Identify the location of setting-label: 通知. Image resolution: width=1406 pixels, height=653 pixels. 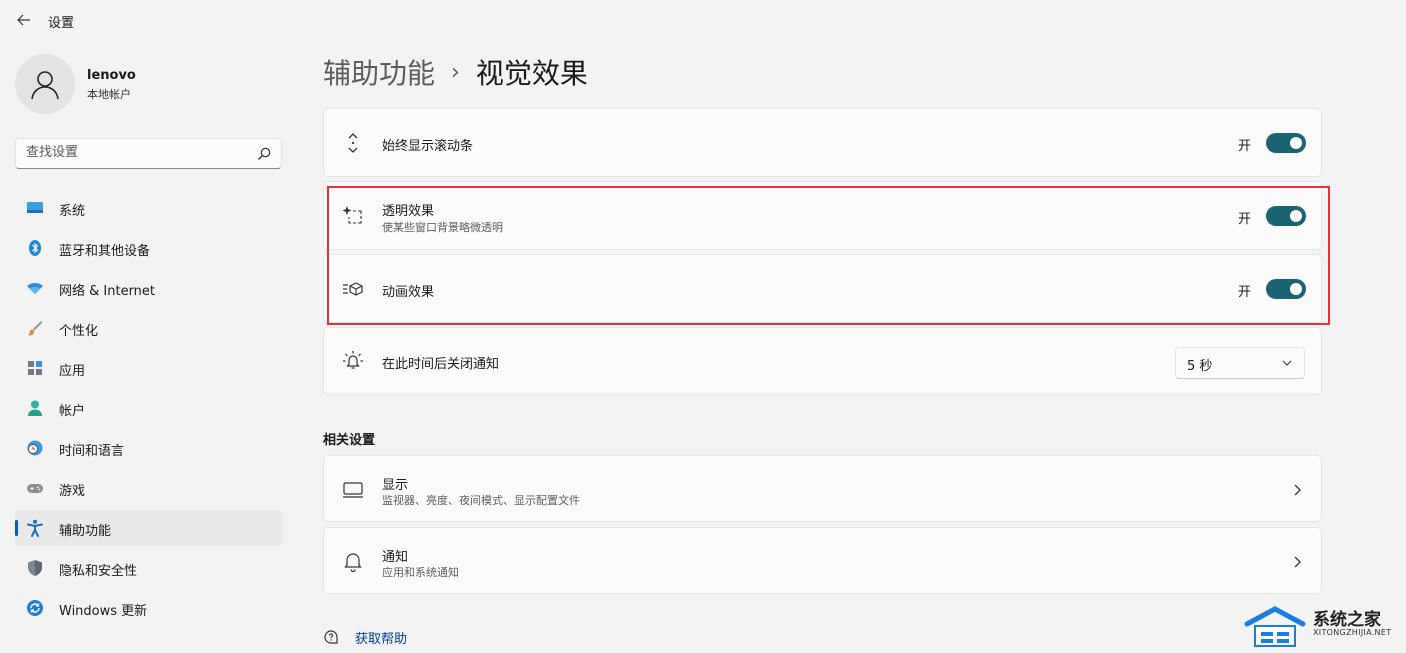
(395, 557).